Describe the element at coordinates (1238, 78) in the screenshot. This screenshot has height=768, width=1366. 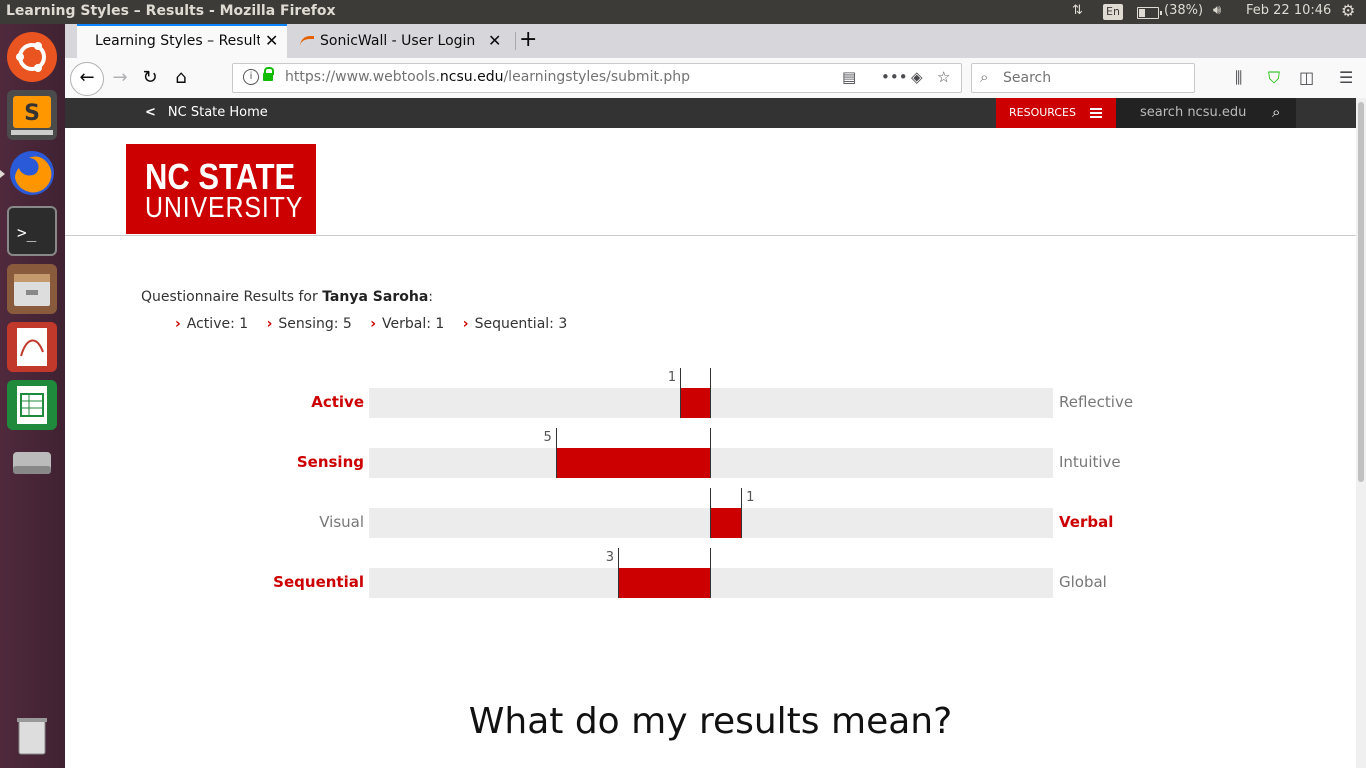
I see `library-icon: ⫼` at that location.